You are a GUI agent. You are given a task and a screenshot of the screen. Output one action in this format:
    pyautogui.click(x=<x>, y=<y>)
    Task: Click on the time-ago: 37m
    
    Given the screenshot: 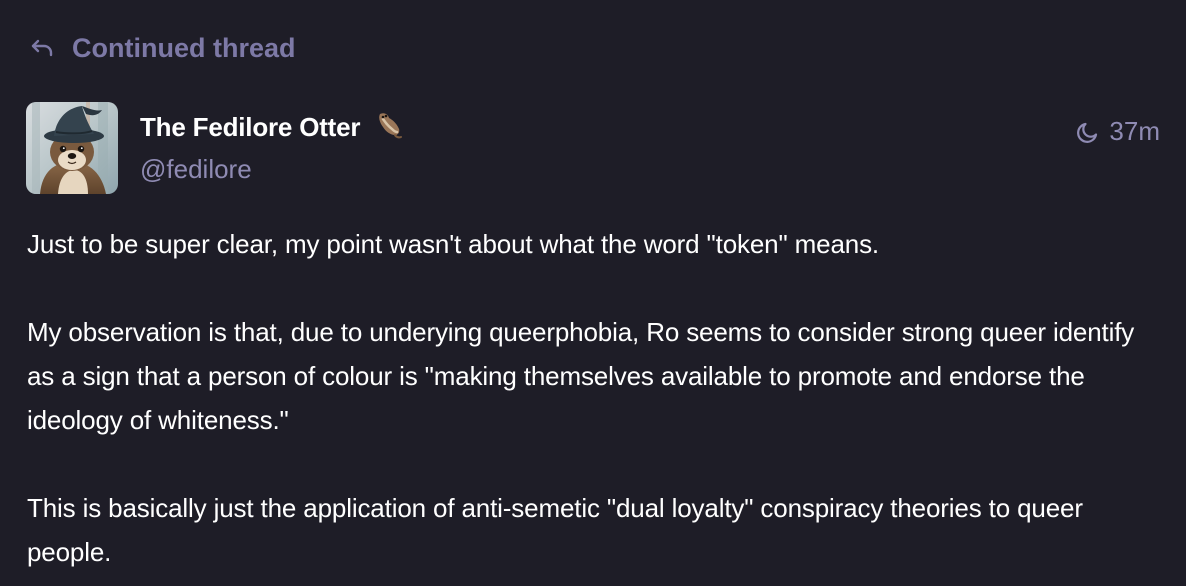 What is the action you would take?
    pyautogui.click(x=1134, y=131)
    